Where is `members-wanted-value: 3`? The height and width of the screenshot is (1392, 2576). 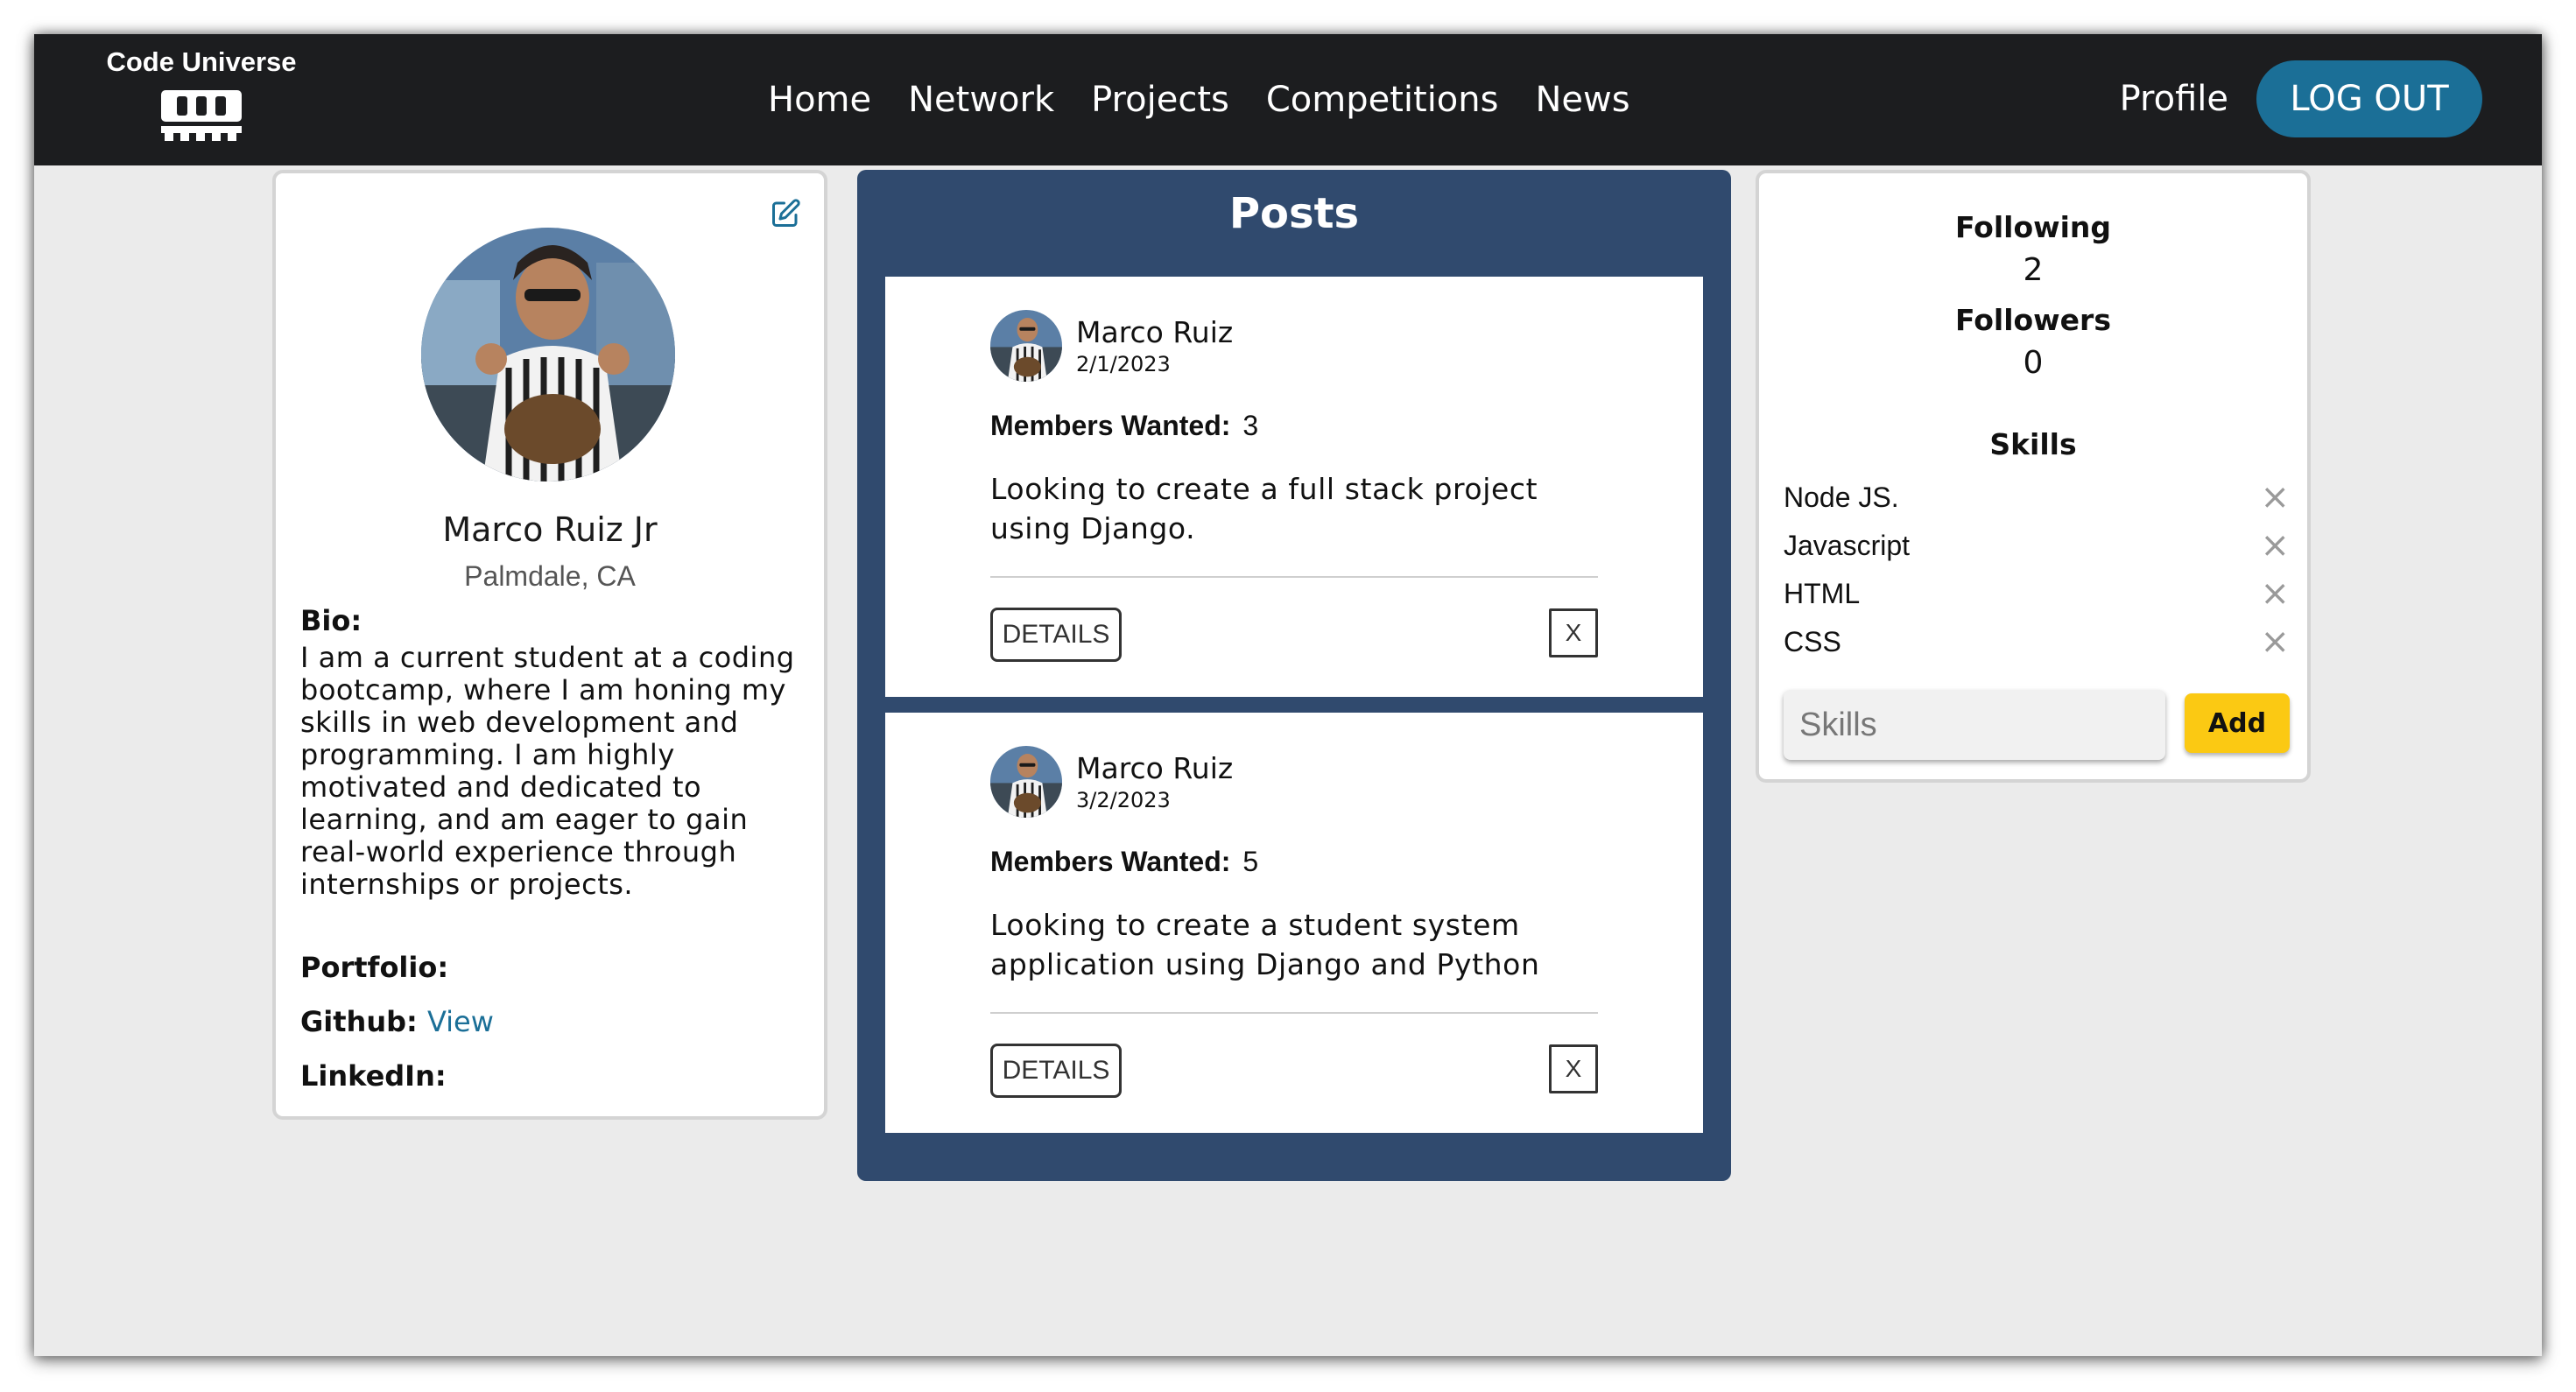
members-wanted-value: 3 is located at coordinates (1250, 425).